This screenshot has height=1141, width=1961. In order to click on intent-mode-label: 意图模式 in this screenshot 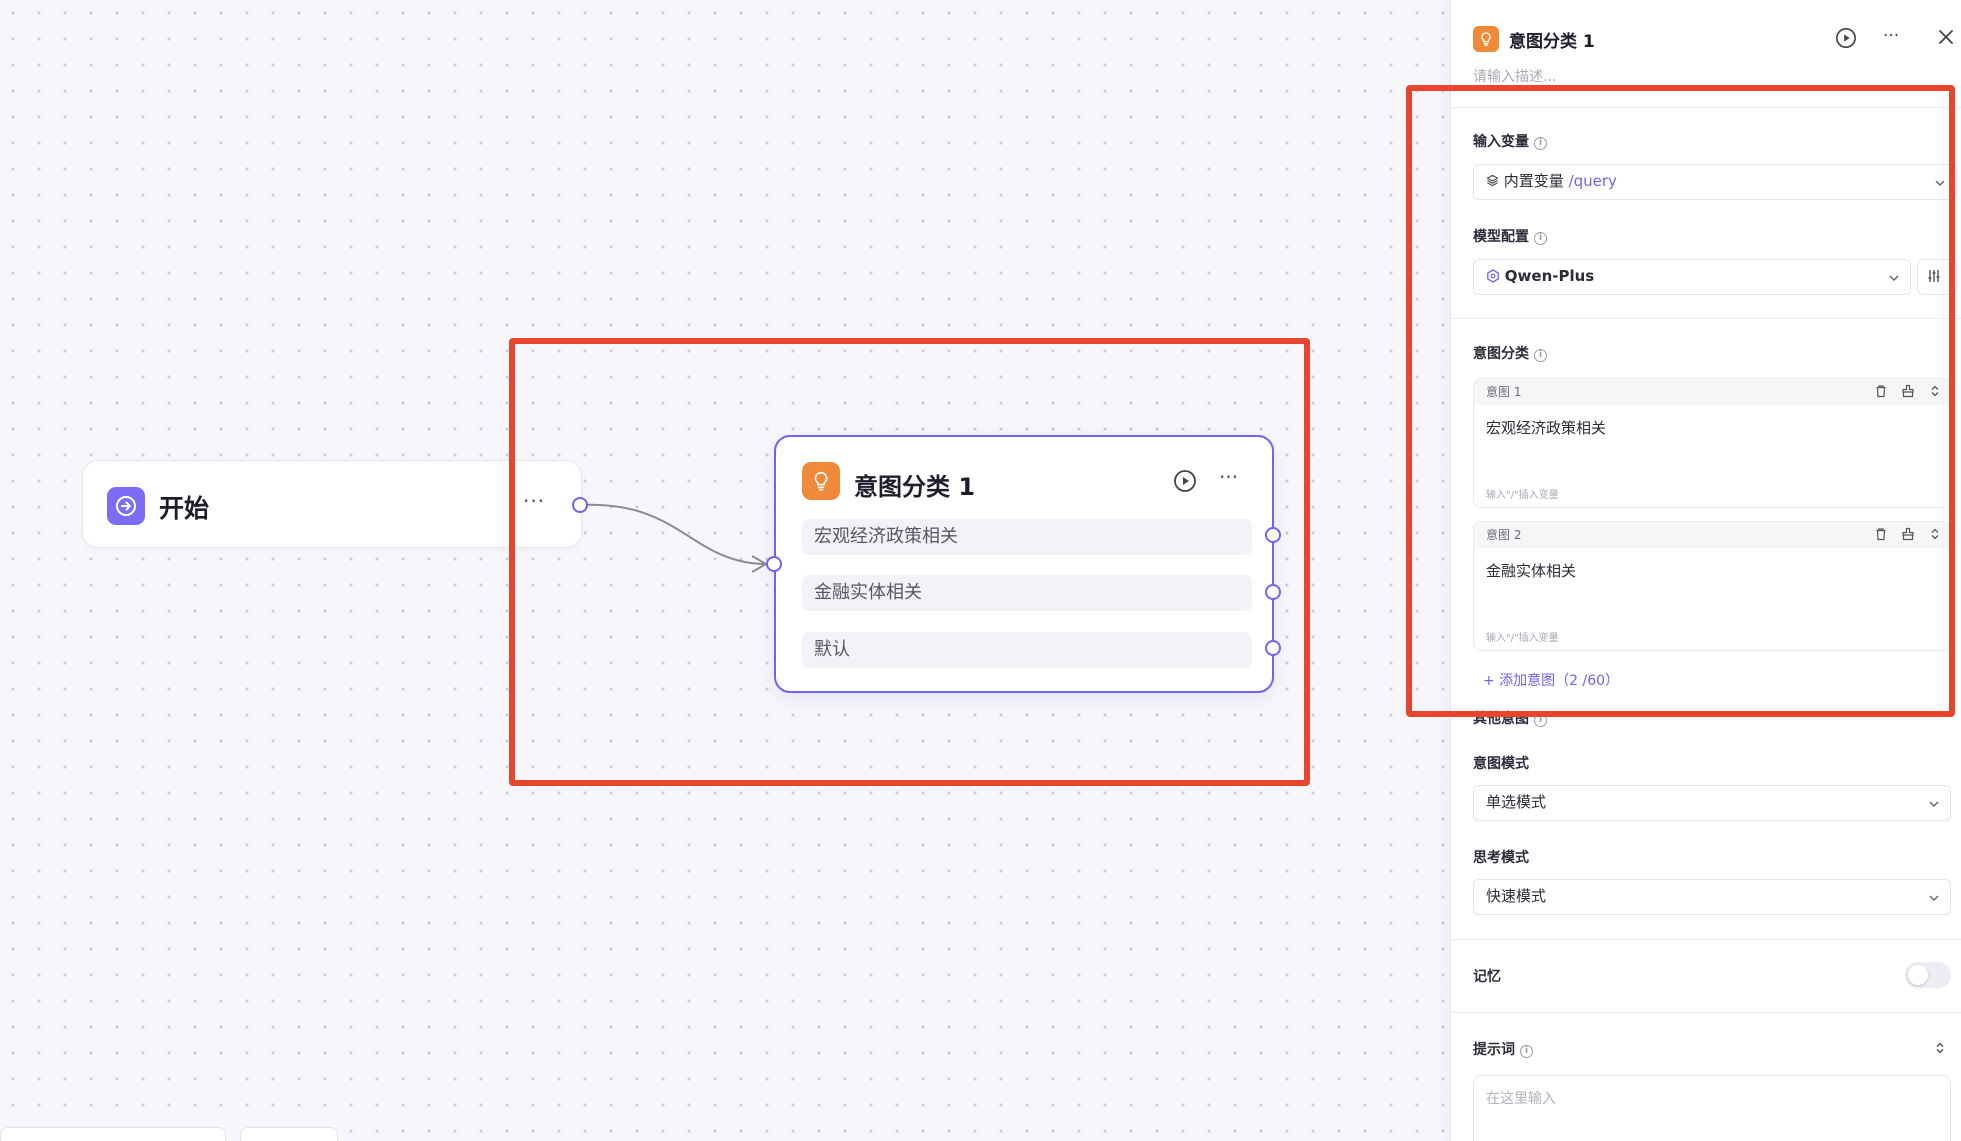, I will do `click(1501, 764)`.